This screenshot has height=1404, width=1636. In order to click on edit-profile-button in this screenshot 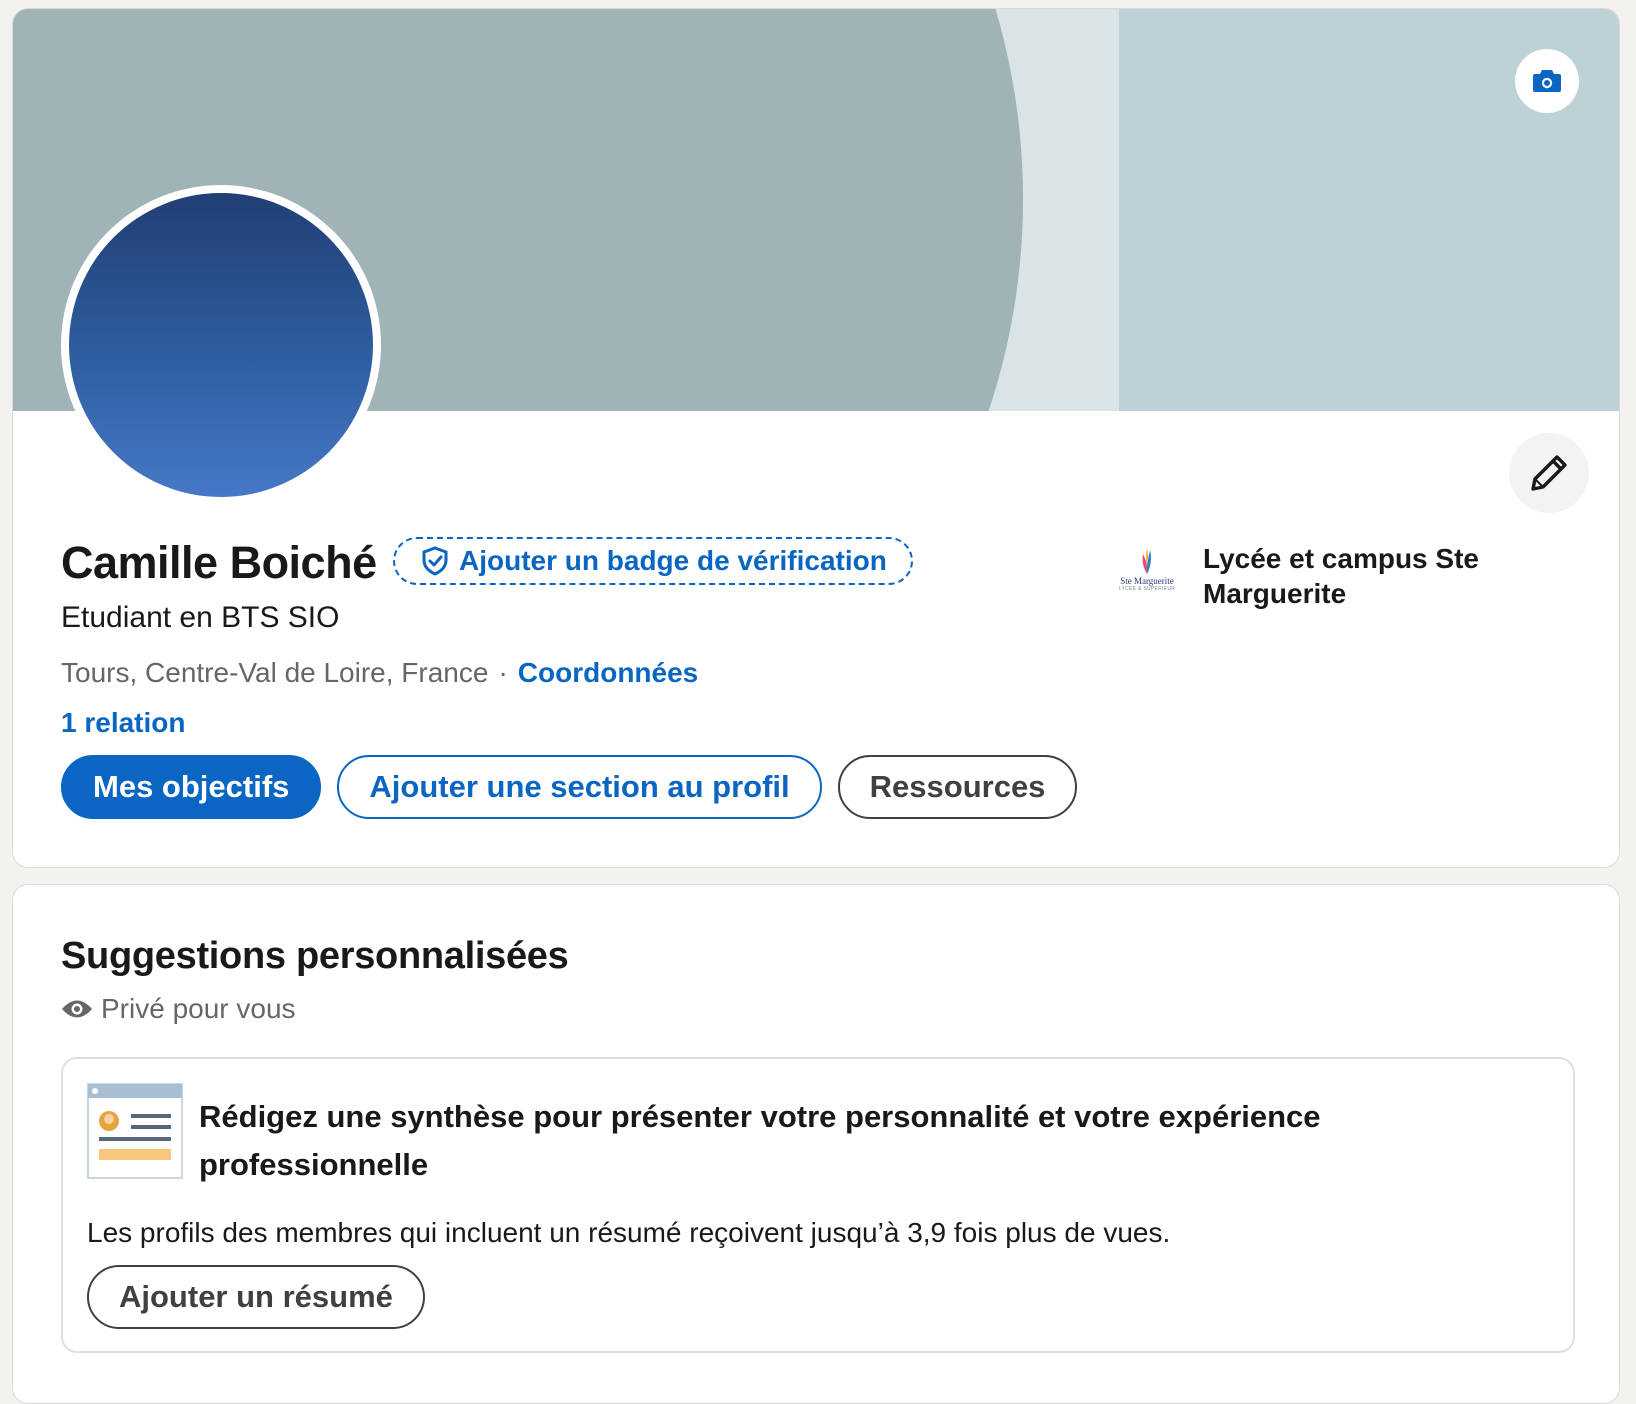, I will do `click(1549, 473)`.